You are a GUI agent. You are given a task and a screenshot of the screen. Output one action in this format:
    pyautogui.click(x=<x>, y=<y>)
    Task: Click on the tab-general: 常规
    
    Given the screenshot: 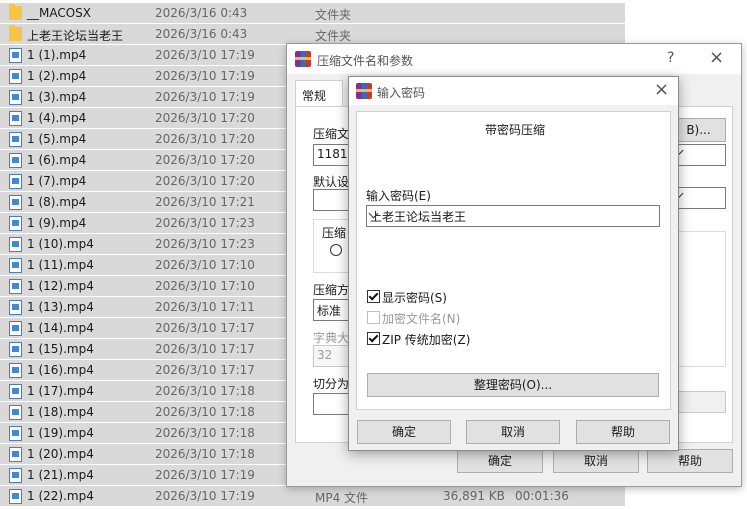 What is the action you would take?
    pyautogui.click(x=319, y=93)
    